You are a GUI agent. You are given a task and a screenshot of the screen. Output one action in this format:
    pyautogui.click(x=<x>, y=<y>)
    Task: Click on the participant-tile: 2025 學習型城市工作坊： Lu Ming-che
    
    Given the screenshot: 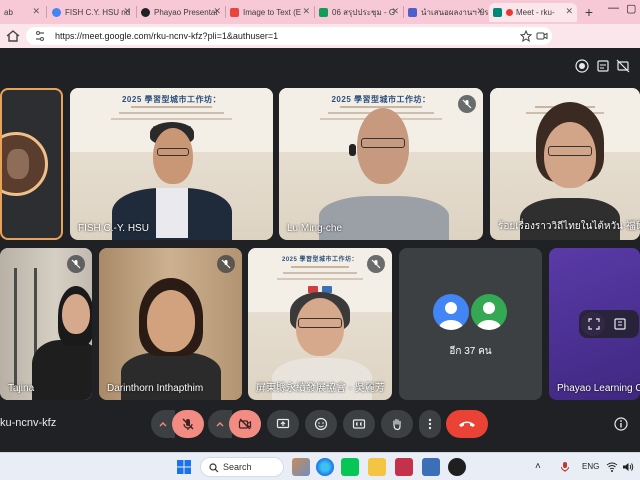 What is the action you would take?
    pyautogui.click(x=381, y=164)
    